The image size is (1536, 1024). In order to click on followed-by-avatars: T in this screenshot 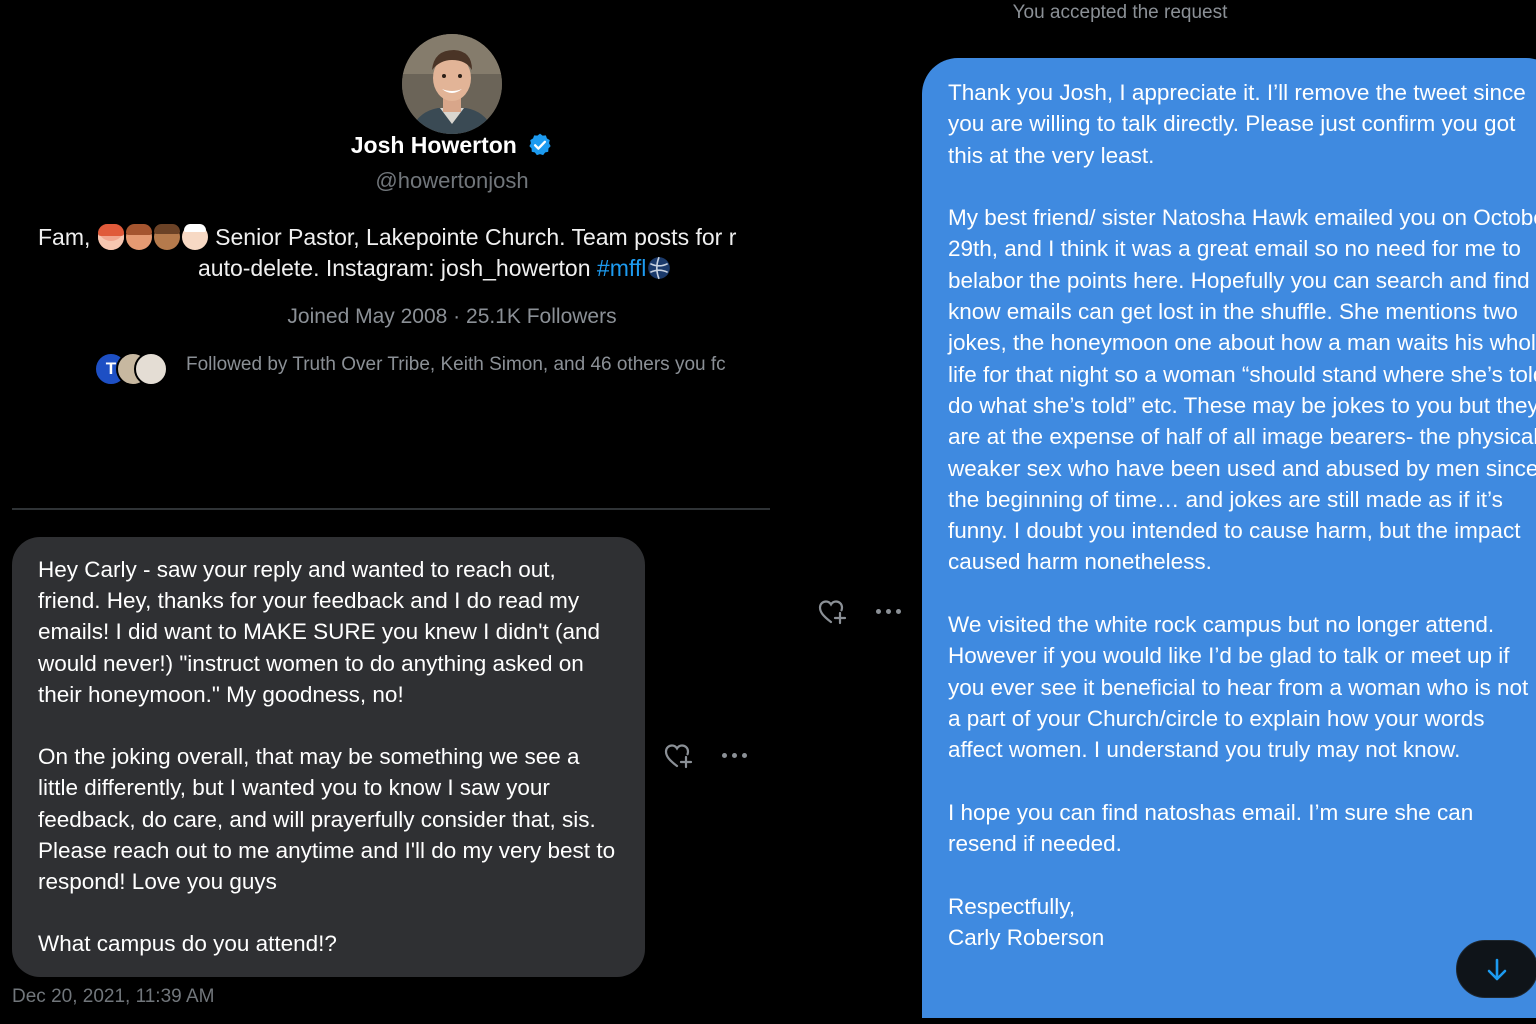, I will do `click(134, 370)`.